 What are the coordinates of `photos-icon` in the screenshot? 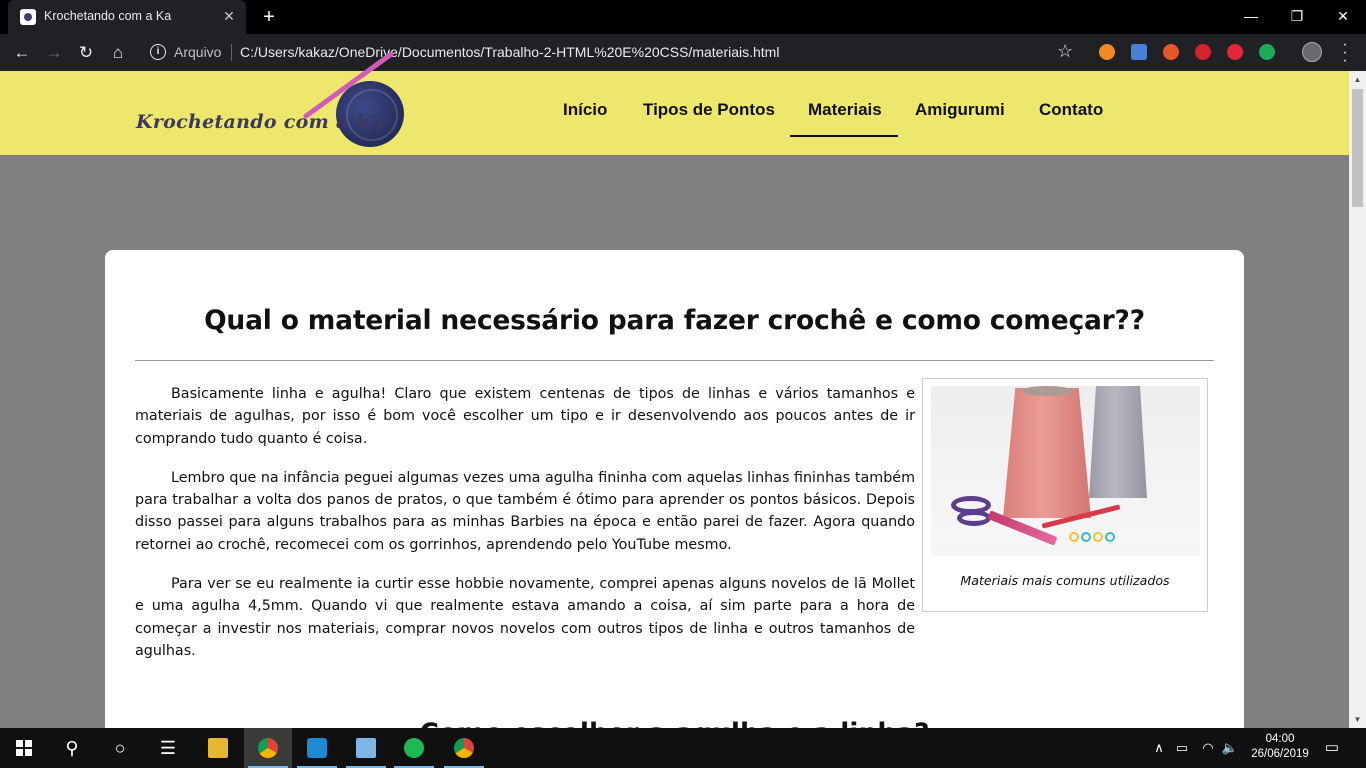 It's located at (366, 748).